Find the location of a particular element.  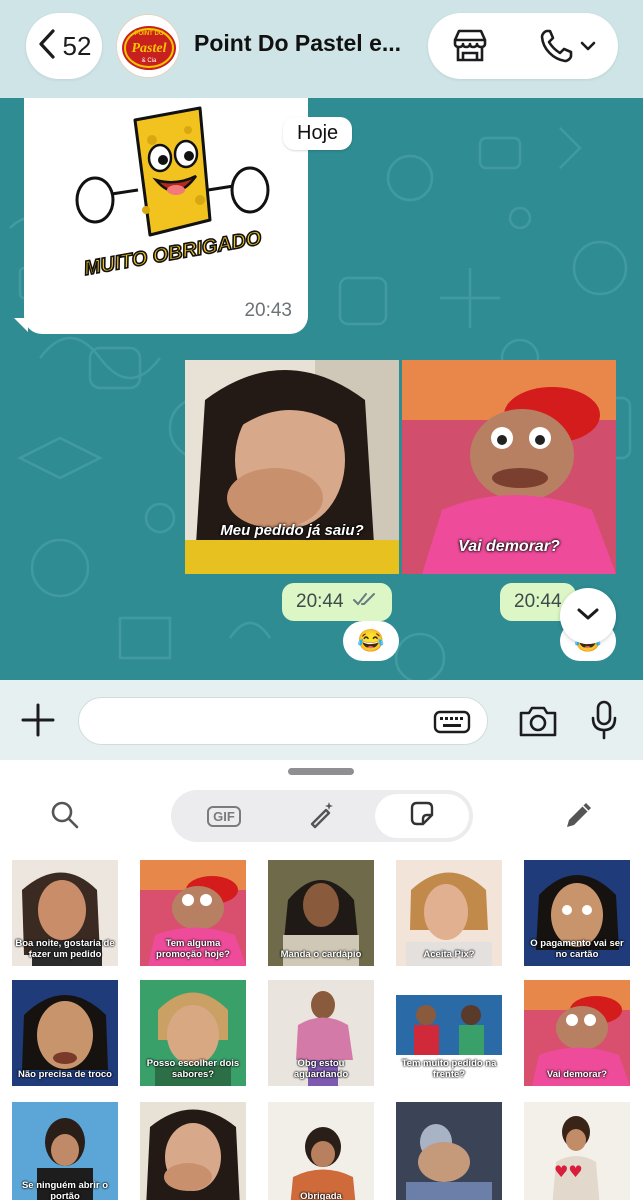

panel-grabber is located at coordinates (321, 771).